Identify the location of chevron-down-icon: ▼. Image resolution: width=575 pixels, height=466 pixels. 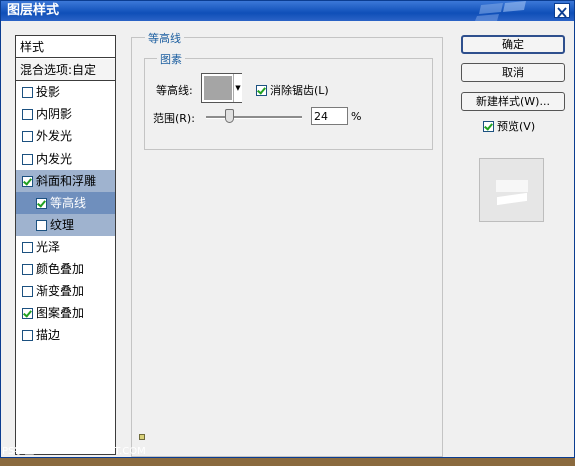
(237, 88).